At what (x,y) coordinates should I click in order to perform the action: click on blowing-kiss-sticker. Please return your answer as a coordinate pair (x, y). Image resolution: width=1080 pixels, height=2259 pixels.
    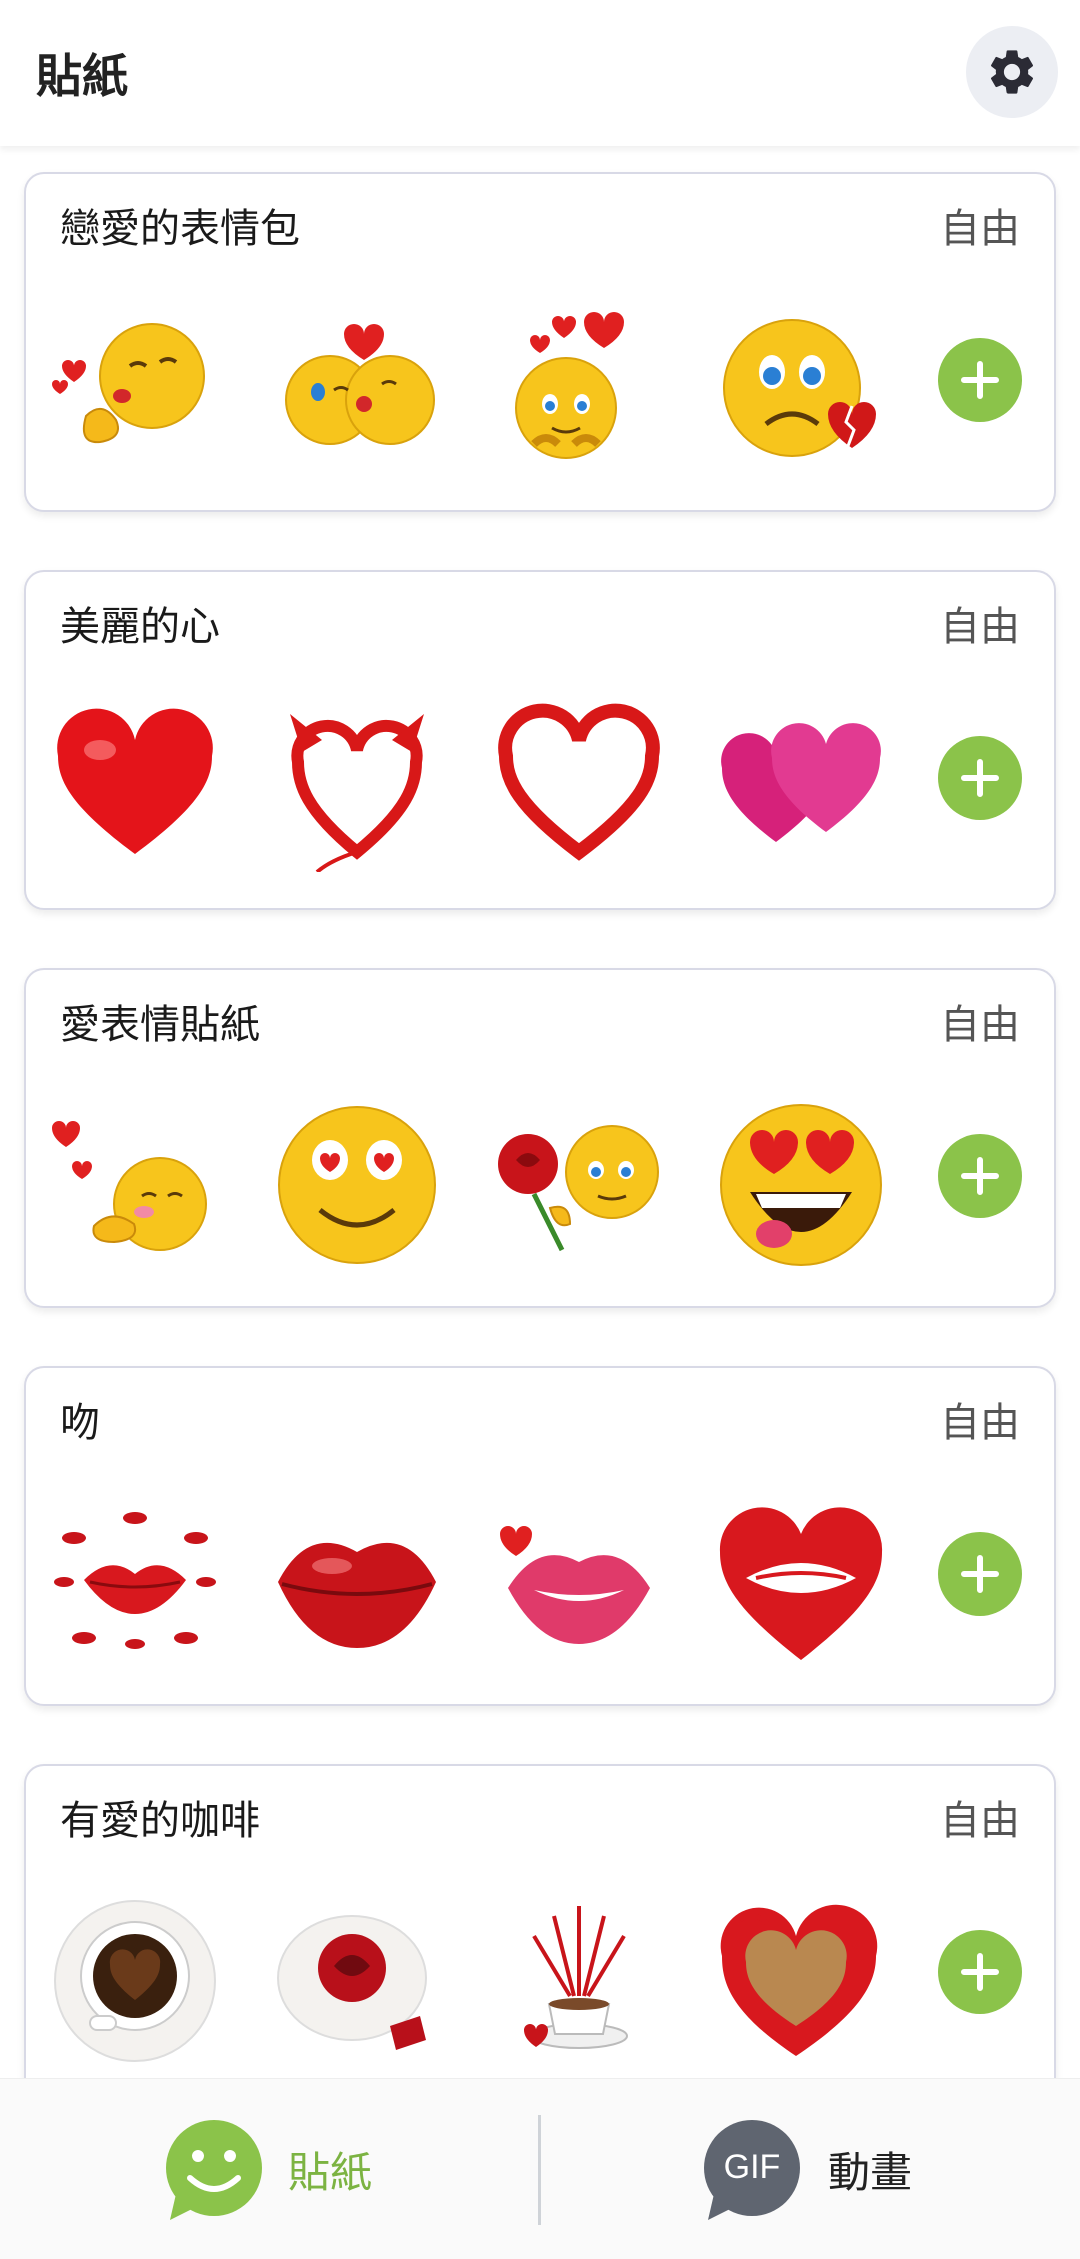
    Looking at the image, I should click on (135, 1185).